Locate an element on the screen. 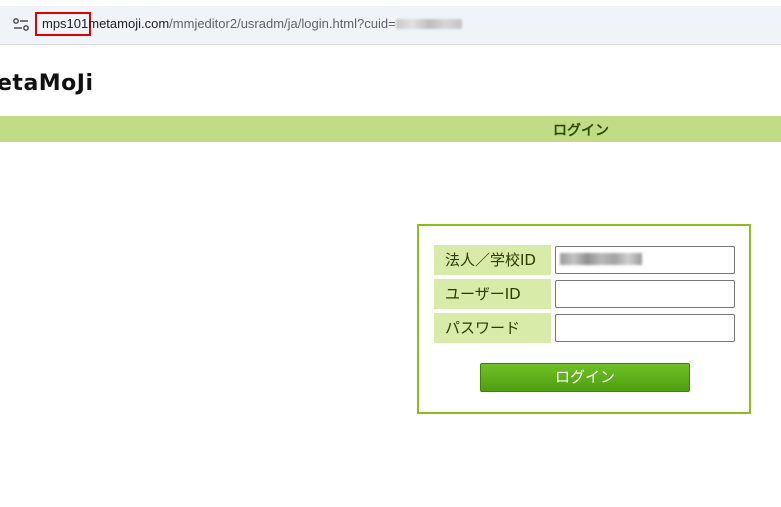 Image resolution: width=781 pixels, height=507 pixels. logo: etaMoJi is located at coordinates (47, 83).